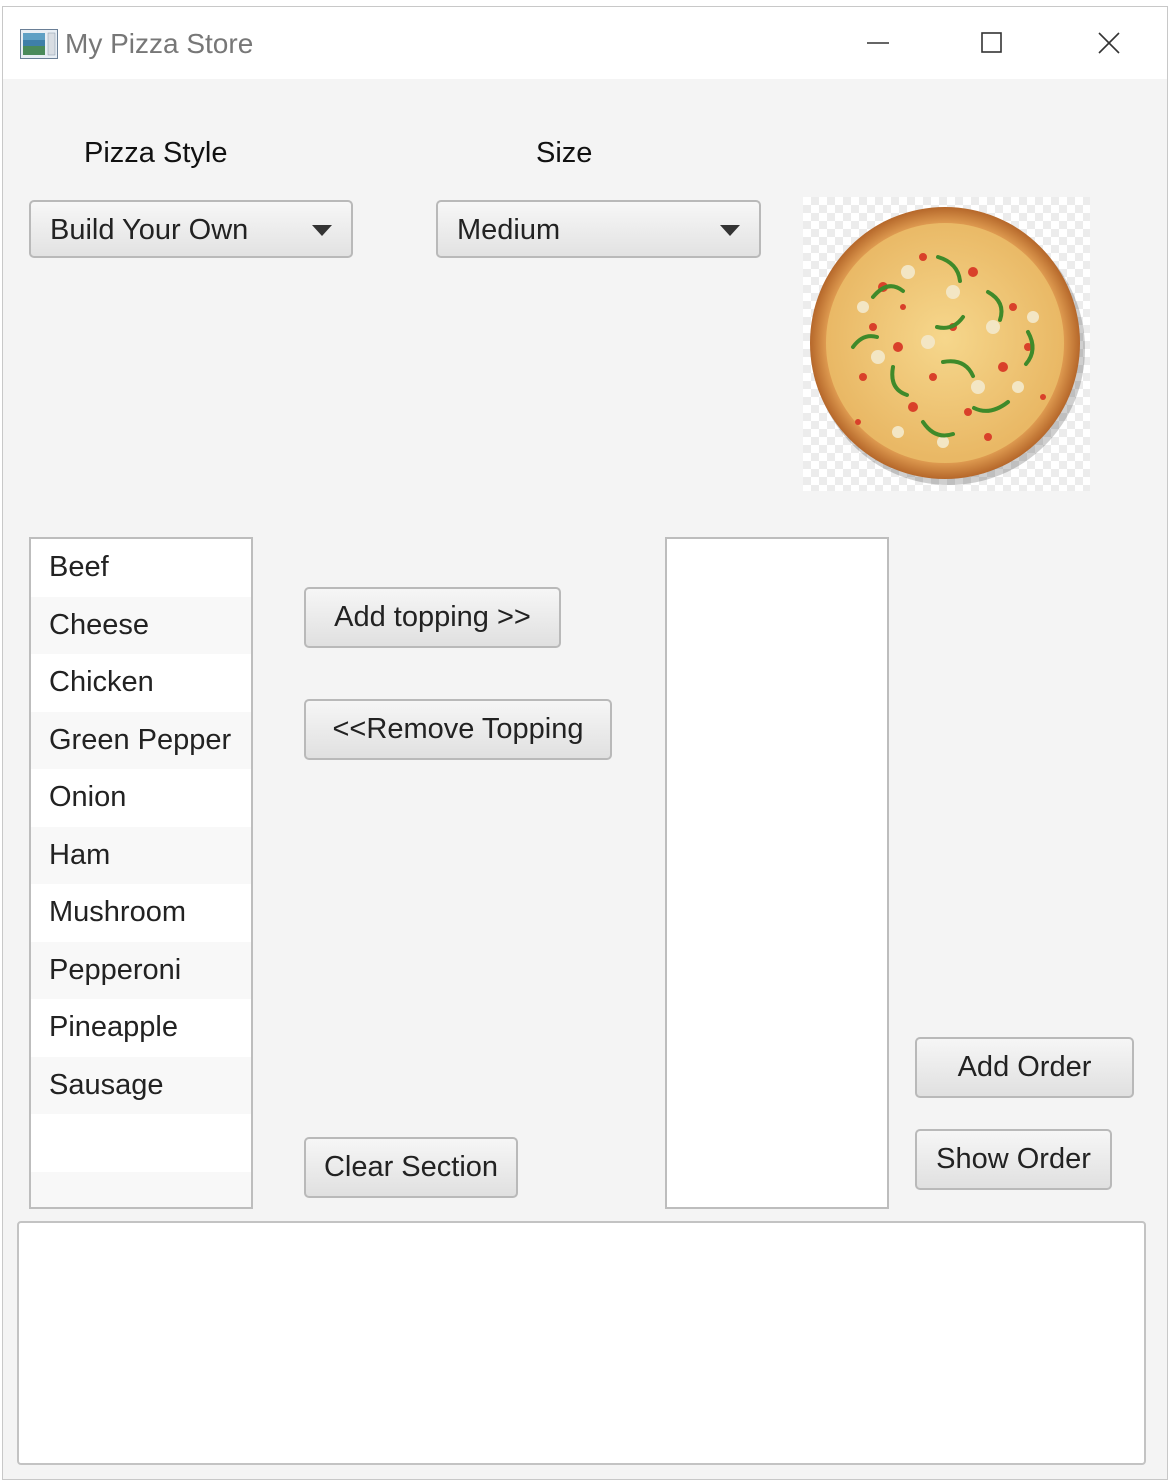 Image resolution: width=1175 pixels, height=1482 pixels. What do you see at coordinates (1024, 1067) in the screenshot?
I see `add-order-button: Add Order` at bounding box center [1024, 1067].